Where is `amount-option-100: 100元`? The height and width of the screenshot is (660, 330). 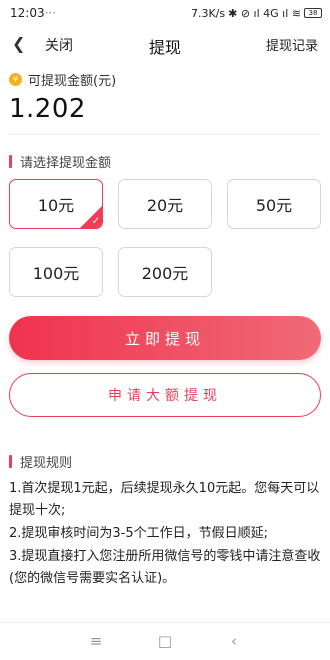 amount-option-100: 100元 is located at coordinates (56, 272).